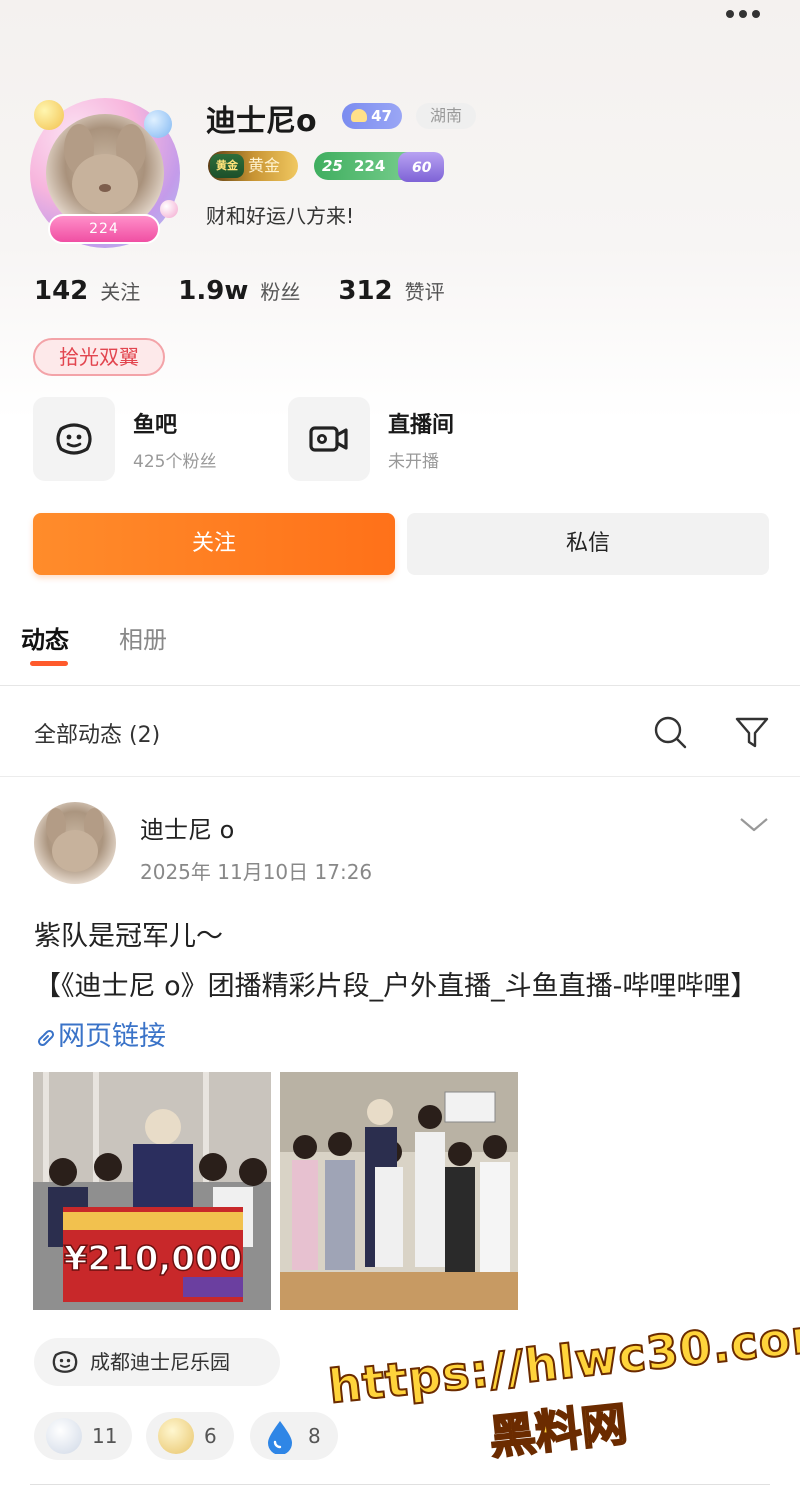  What do you see at coordinates (424, 292) in the screenshot?
I see `stat-label: 赞评` at bounding box center [424, 292].